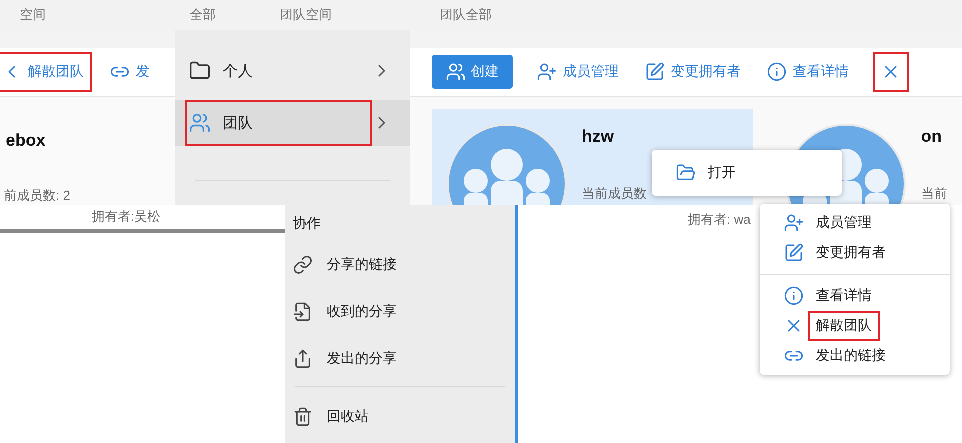 The width and height of the screenshot is (962, 443). I want to click on toolbar-button: 查看详情, so click(808, 72).